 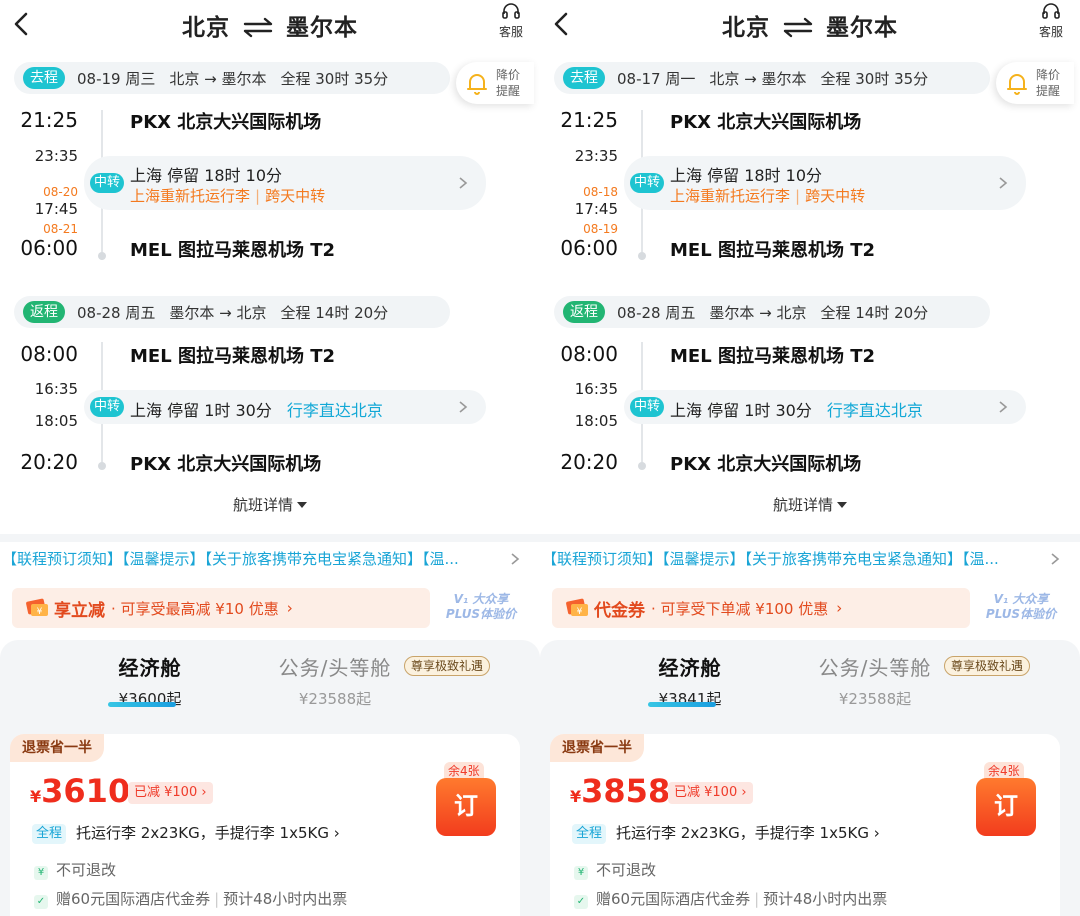 I want to click on promo-banner: ¥ 代金券 · 可享受下单减 ¥100 优惠 ›, so click(x=761, y=608).